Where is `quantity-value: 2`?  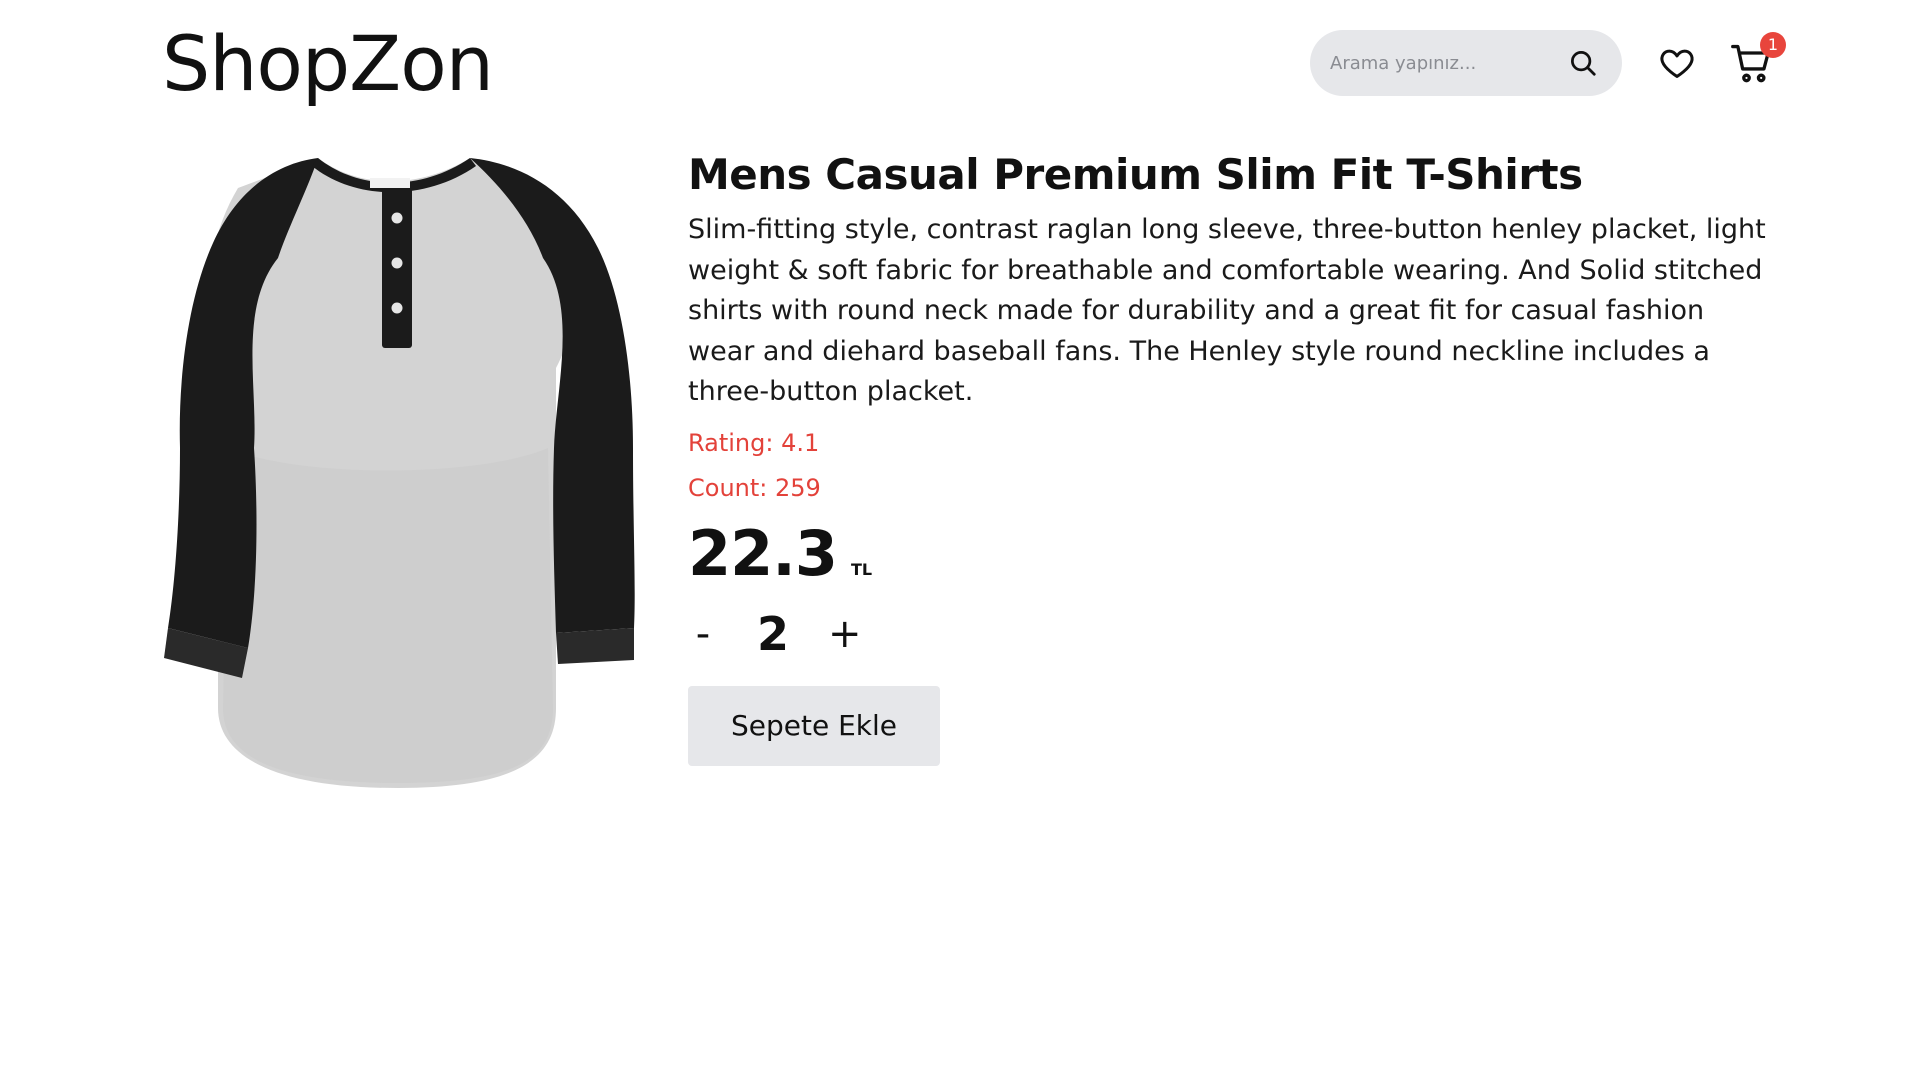 quantity-value: 2 is located at coordinates (772, 633).